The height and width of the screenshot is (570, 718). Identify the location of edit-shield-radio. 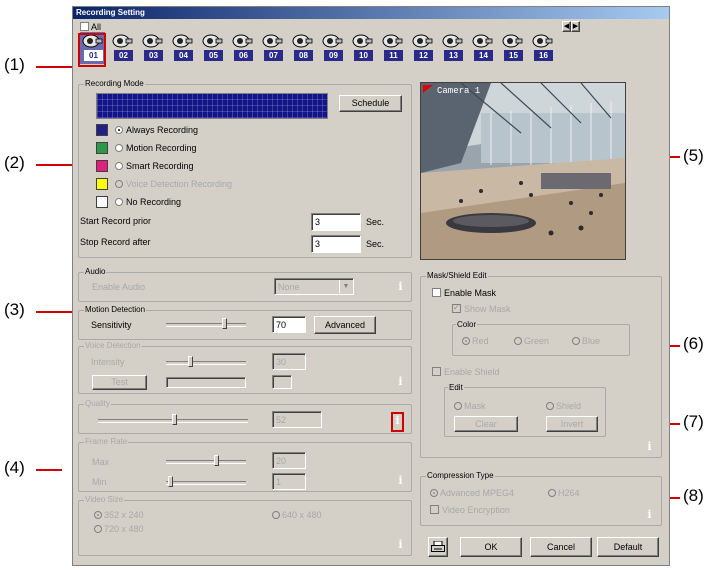
(550, 406).